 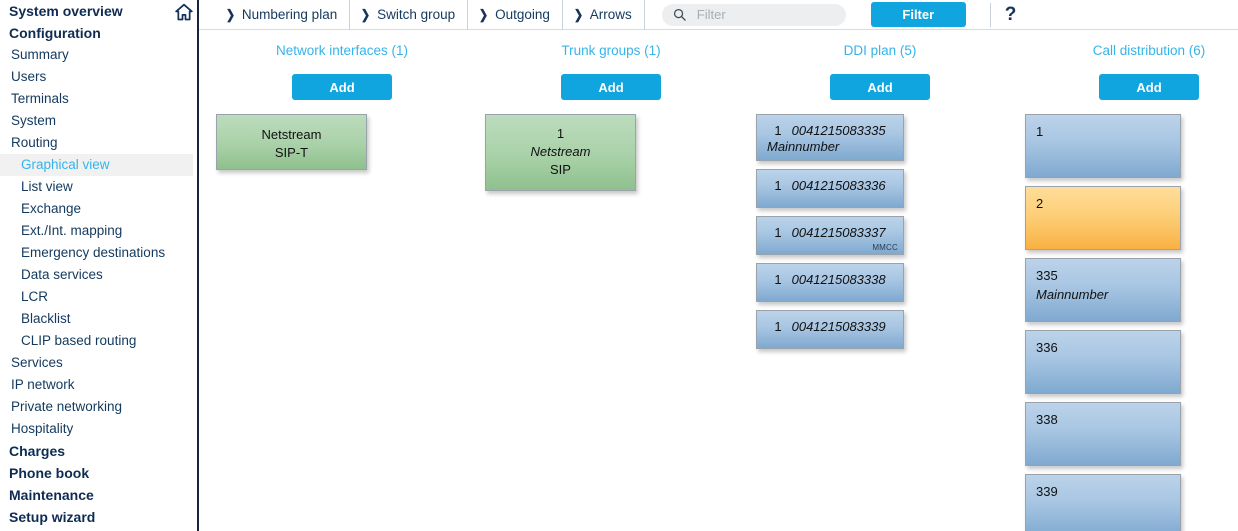 I want to click on card-list: 1 2 335 Mainnumber 336 338 339, so click(x=1128, y=322).